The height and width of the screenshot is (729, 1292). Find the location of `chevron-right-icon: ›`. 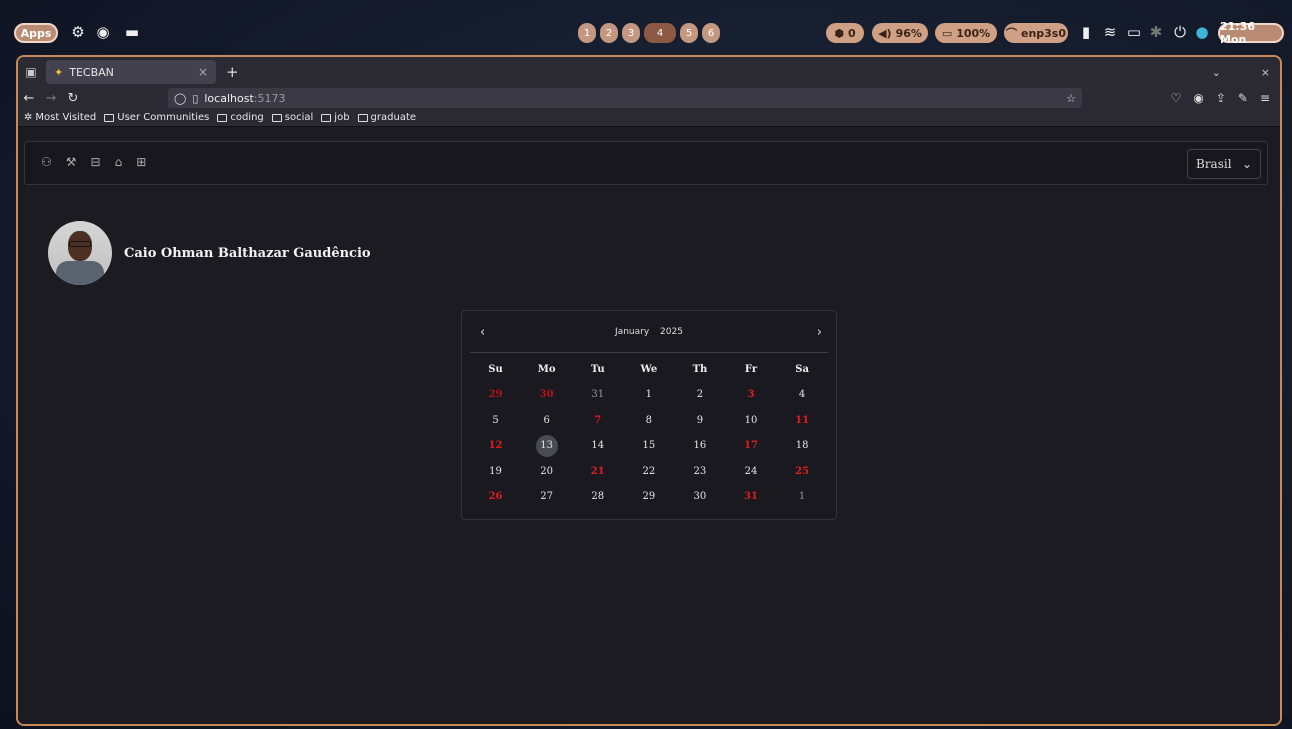

chevron-right-icon: › is located at coordinates (819, 332).